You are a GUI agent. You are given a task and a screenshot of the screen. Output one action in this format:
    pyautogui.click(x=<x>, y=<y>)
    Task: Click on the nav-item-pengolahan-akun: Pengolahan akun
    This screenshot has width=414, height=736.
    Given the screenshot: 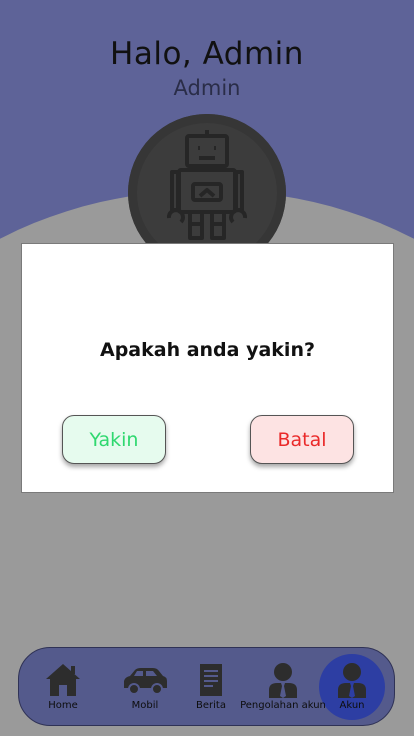 What is the action you would take?
    pyautogui.click(x=283, y=687)
    